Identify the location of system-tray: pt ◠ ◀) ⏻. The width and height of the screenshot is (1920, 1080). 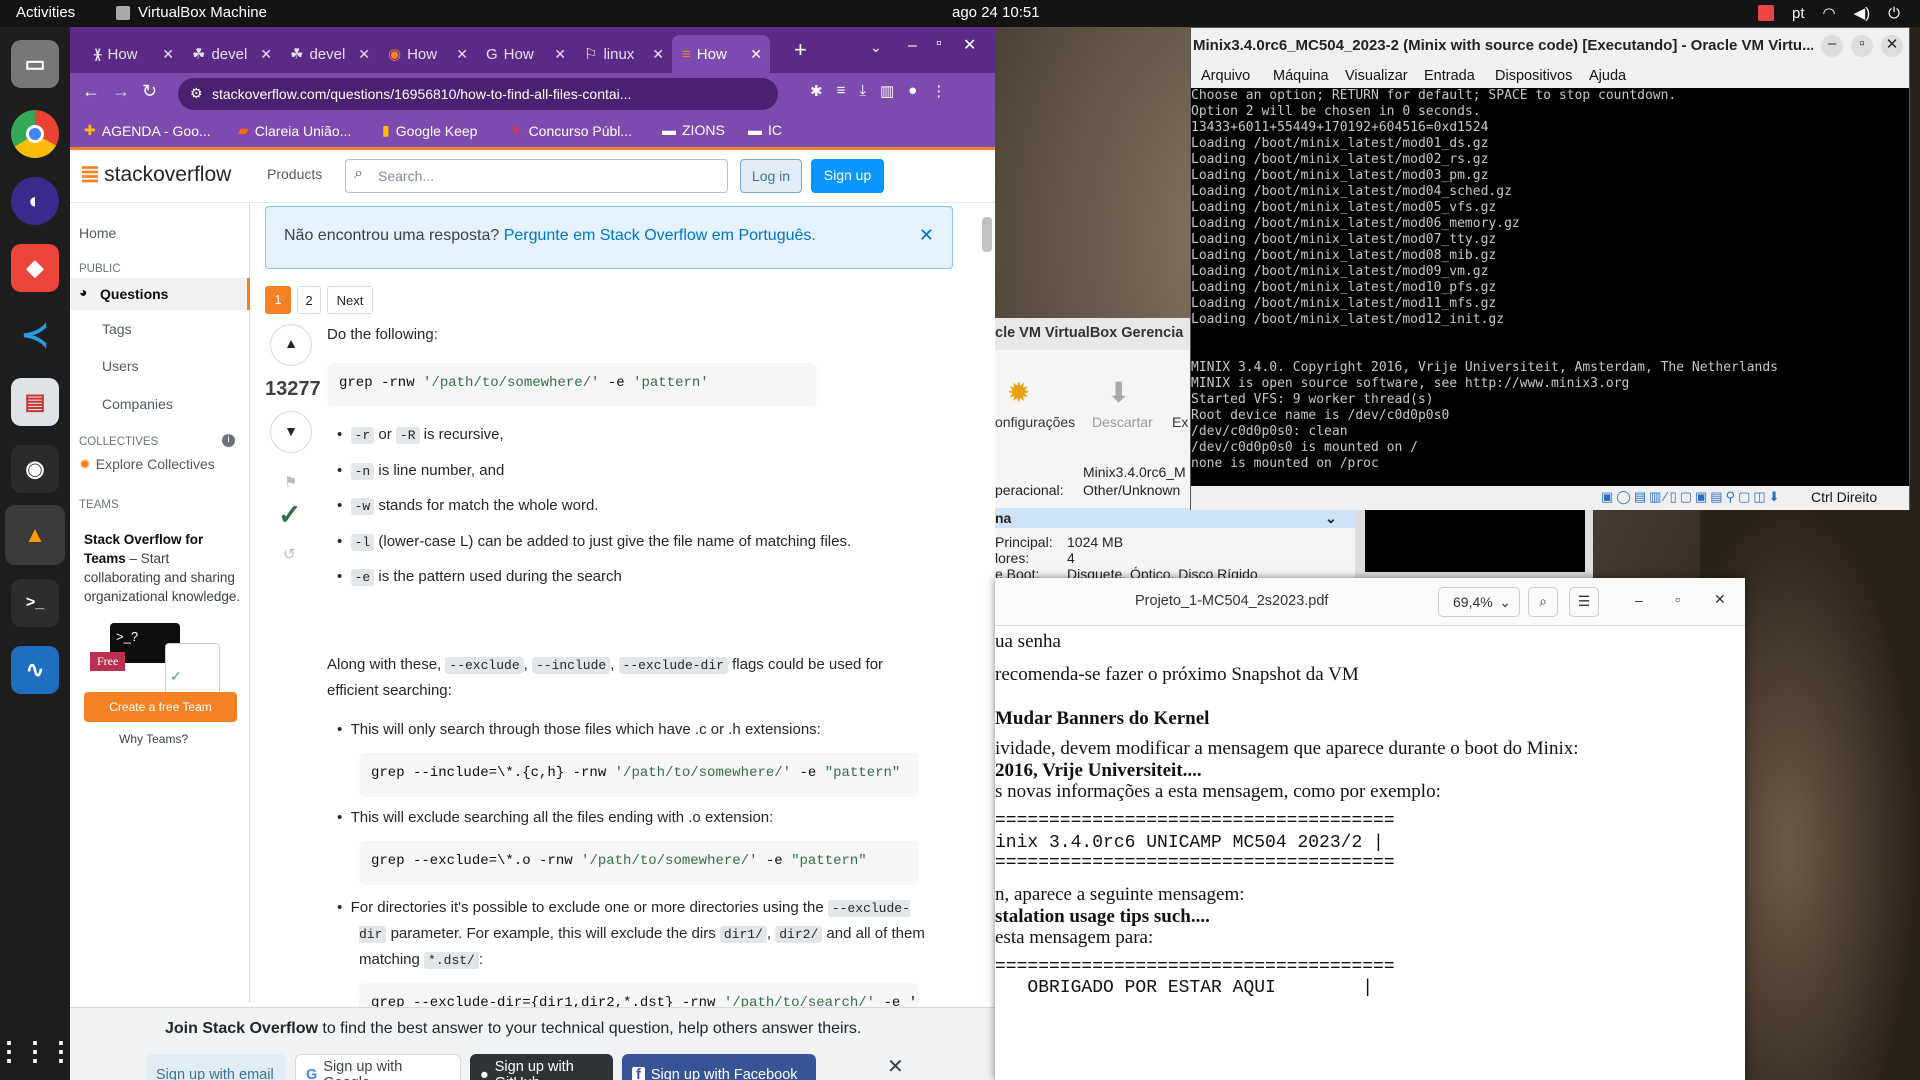
(1828, 13).